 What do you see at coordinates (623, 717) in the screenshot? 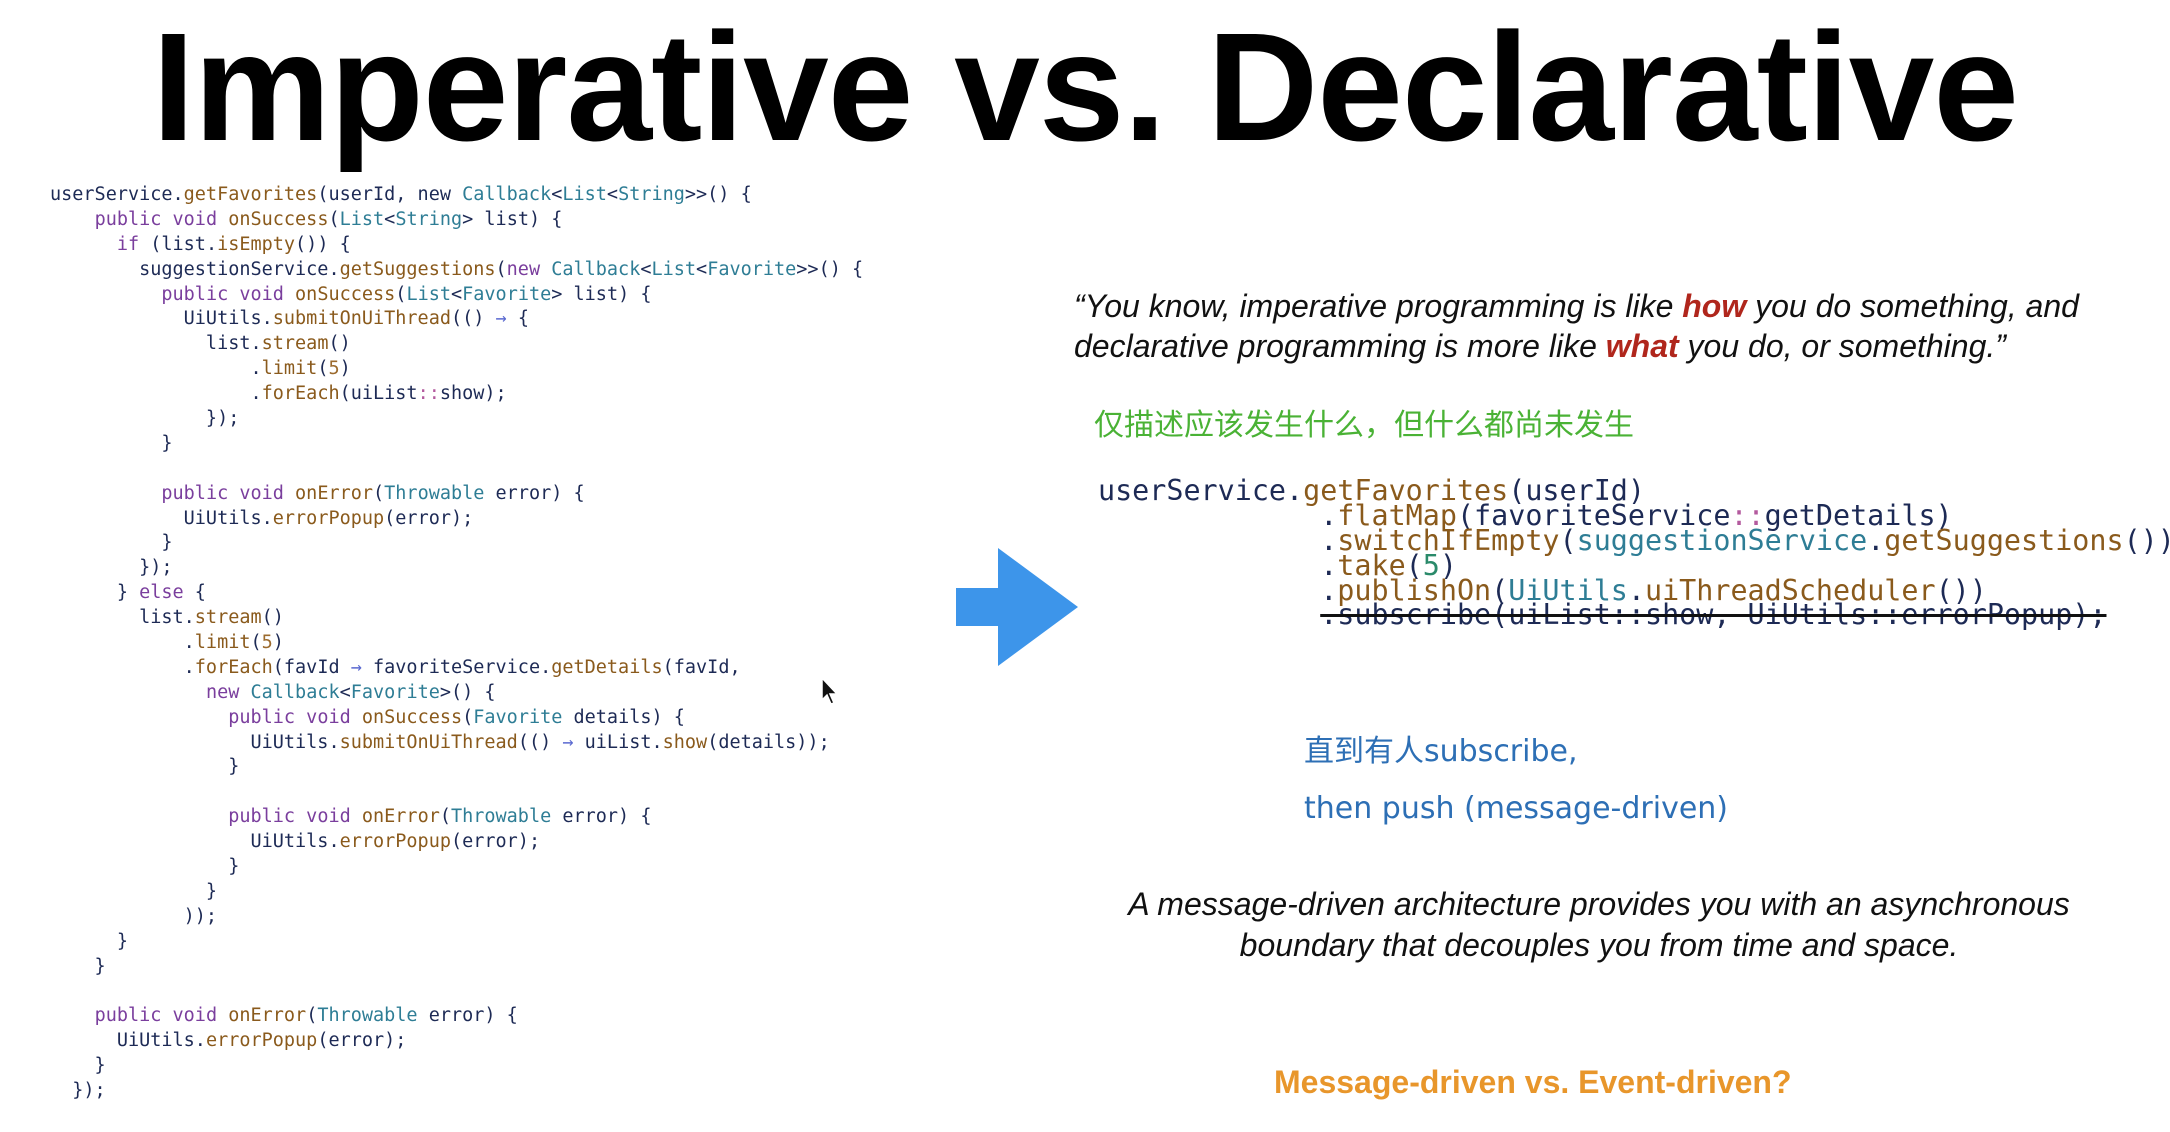
I see `code-token: details) {` at bounding box center [623, 717].